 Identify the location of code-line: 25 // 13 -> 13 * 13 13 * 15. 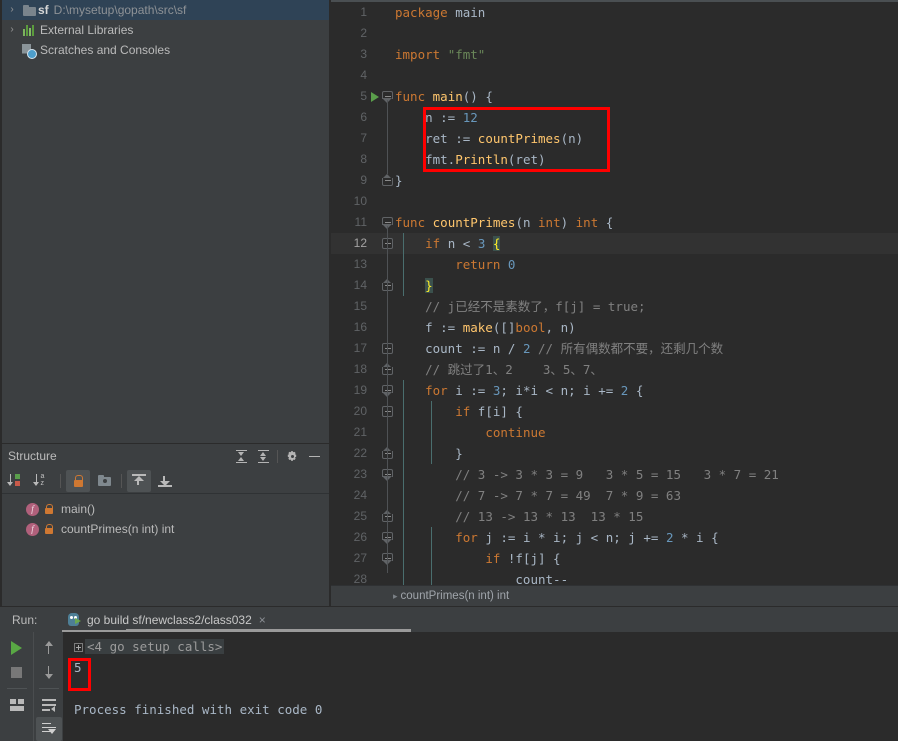
(614, 516).